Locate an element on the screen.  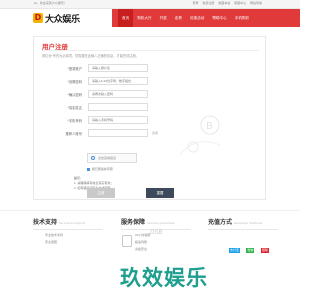
service-link: 客服中心 is located at coordinates (240, 3).